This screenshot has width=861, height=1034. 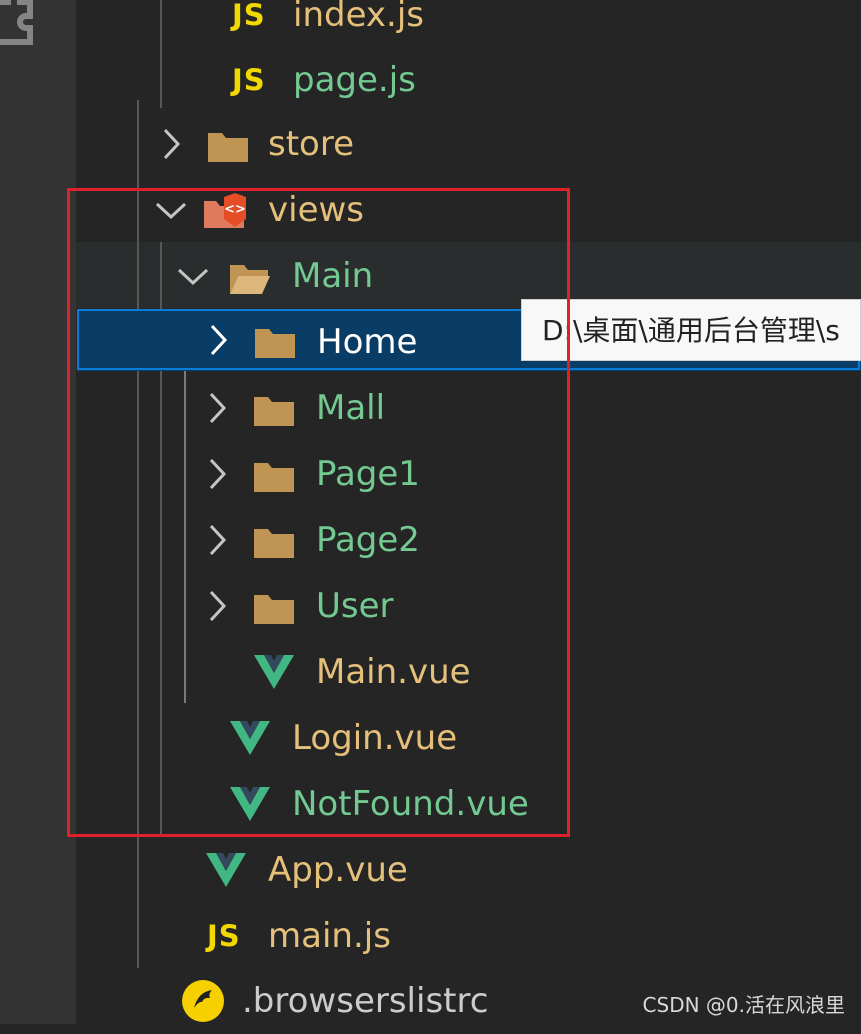 What do you see at coordinates (311, 144) in the screenshot?
I see `tree-item-label: store` at bounding box center [311, 144].